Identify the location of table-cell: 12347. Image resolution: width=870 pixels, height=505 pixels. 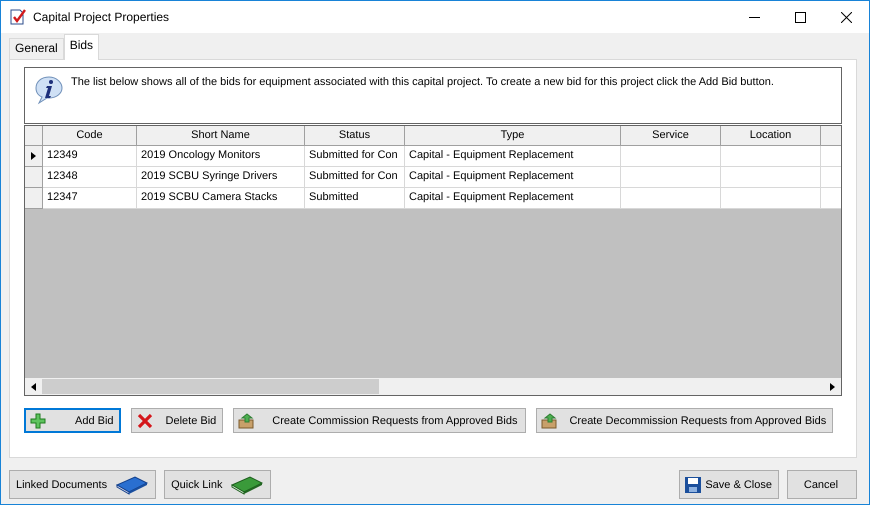
(90, 198).